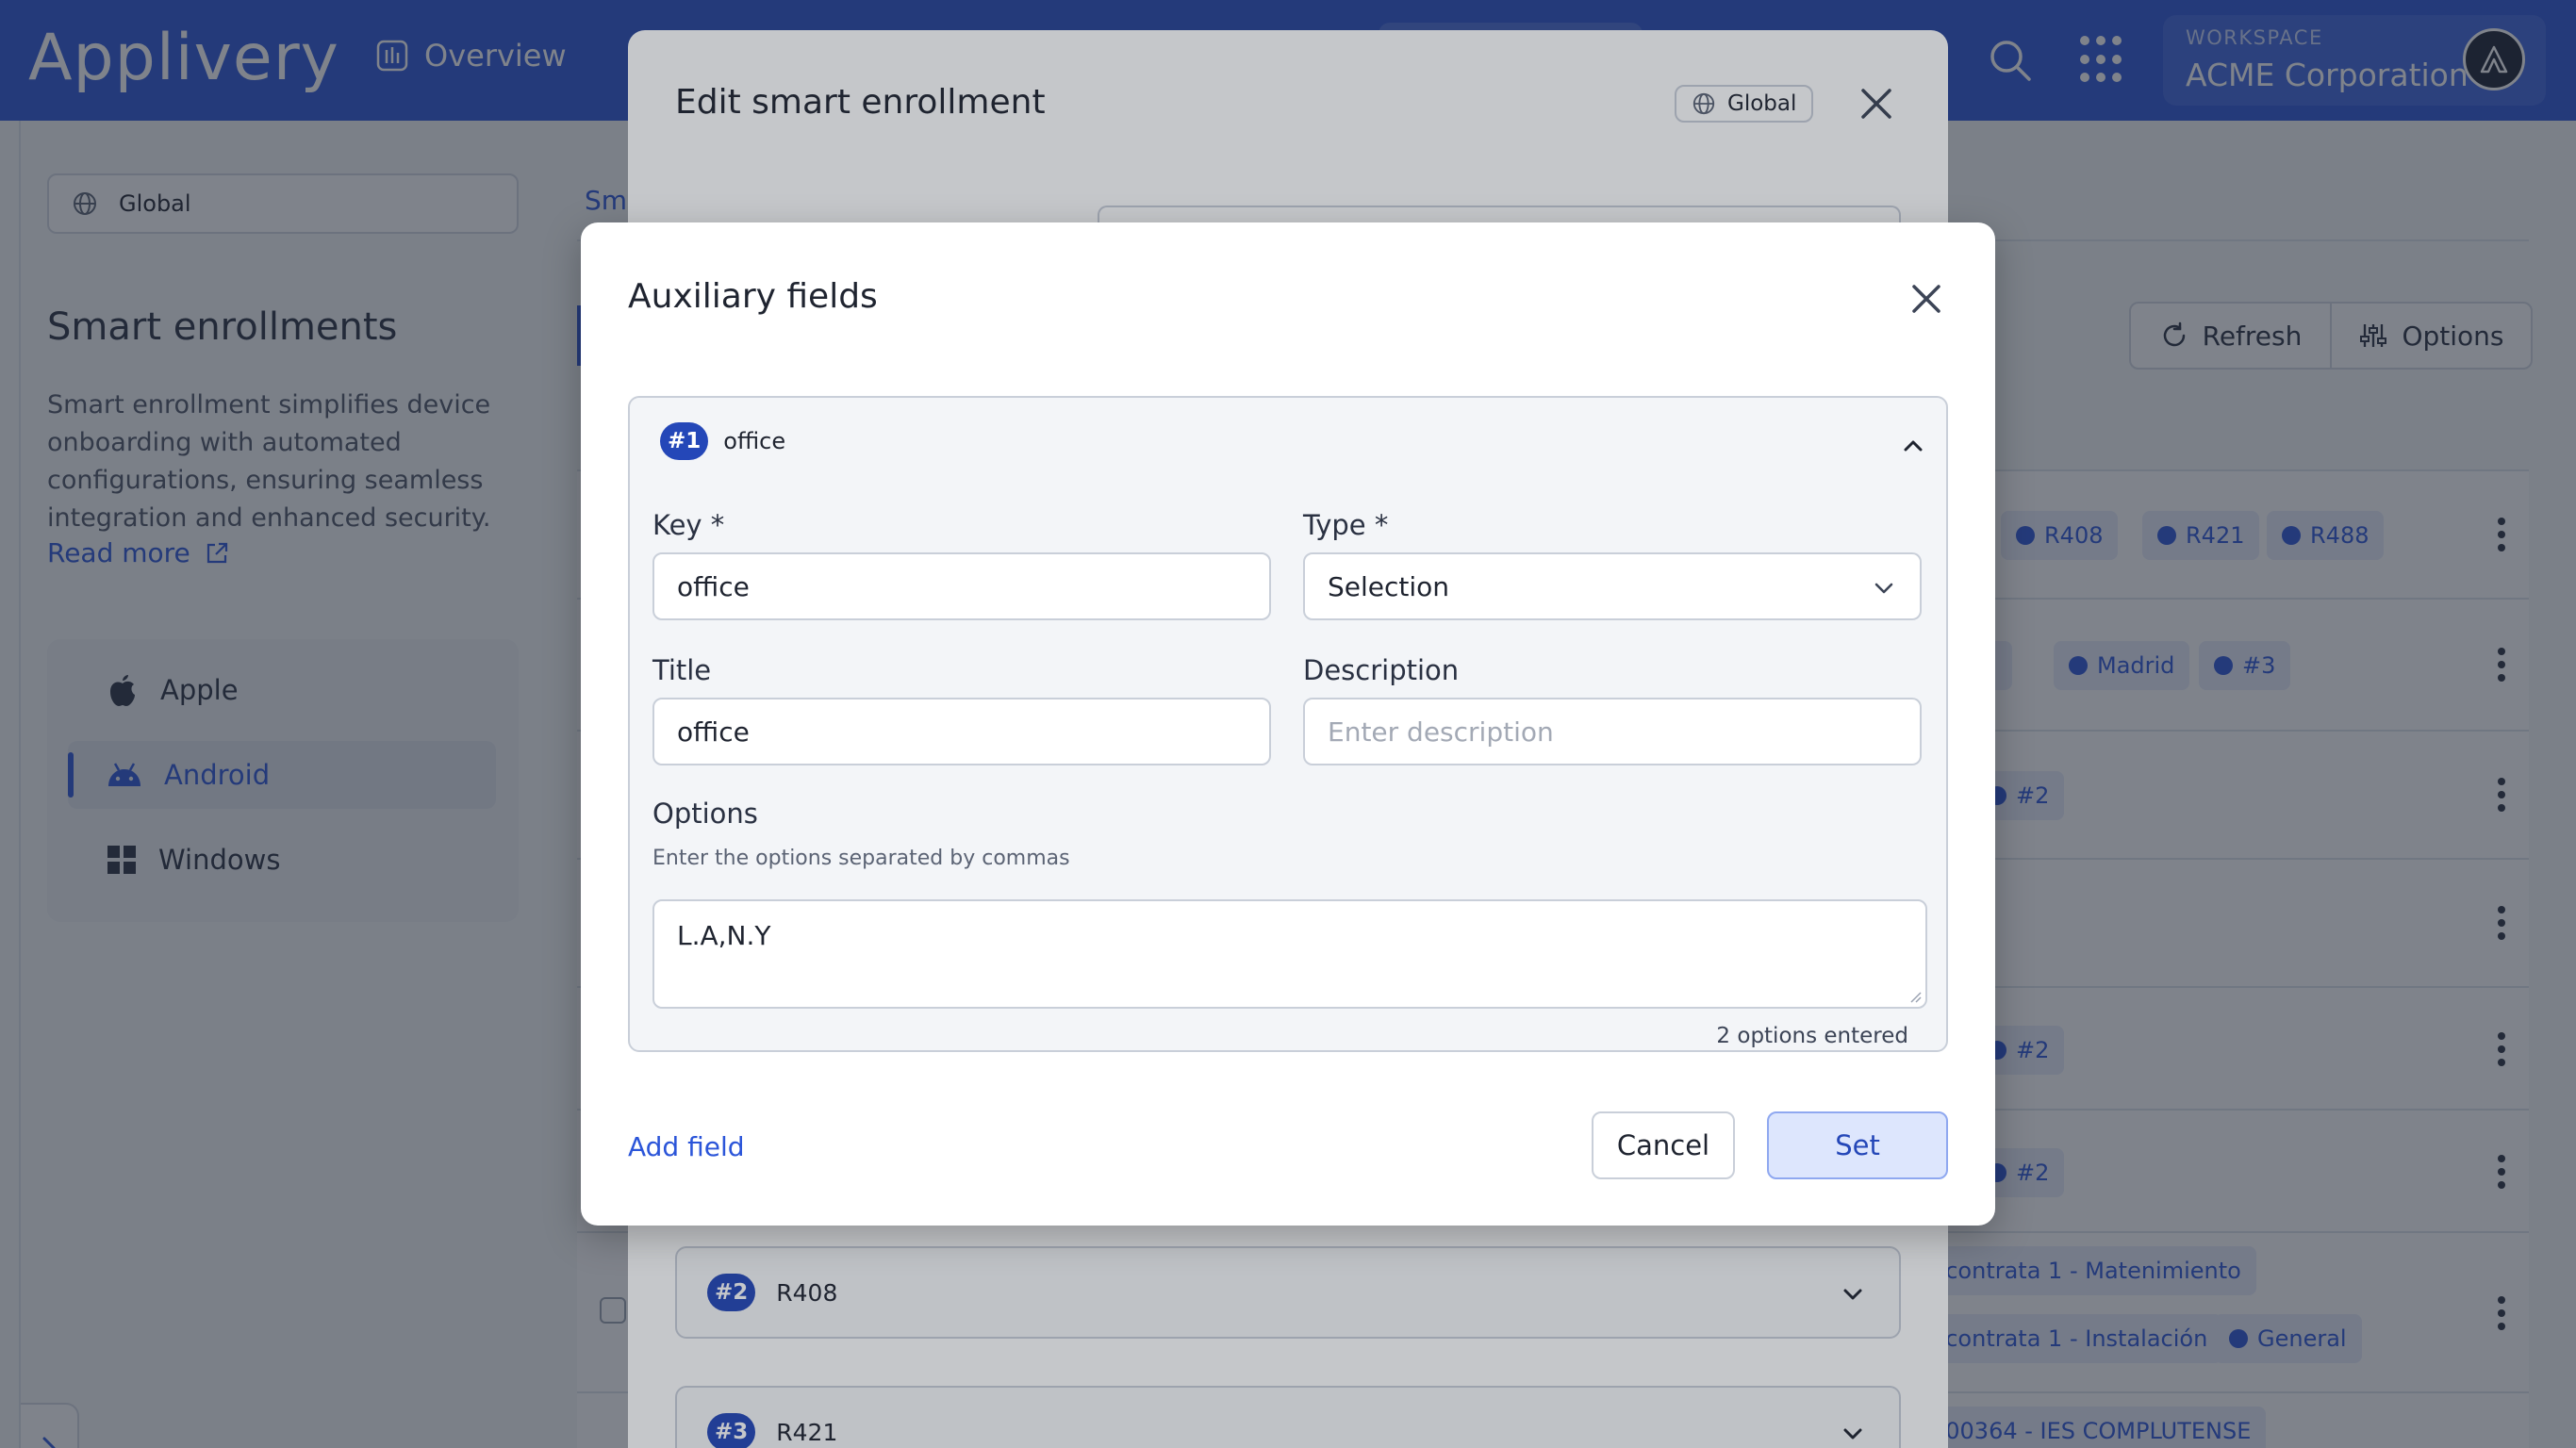 This screenshot has width=2576, height=1448. I want to click on options-label: Options, so click(705, 814).